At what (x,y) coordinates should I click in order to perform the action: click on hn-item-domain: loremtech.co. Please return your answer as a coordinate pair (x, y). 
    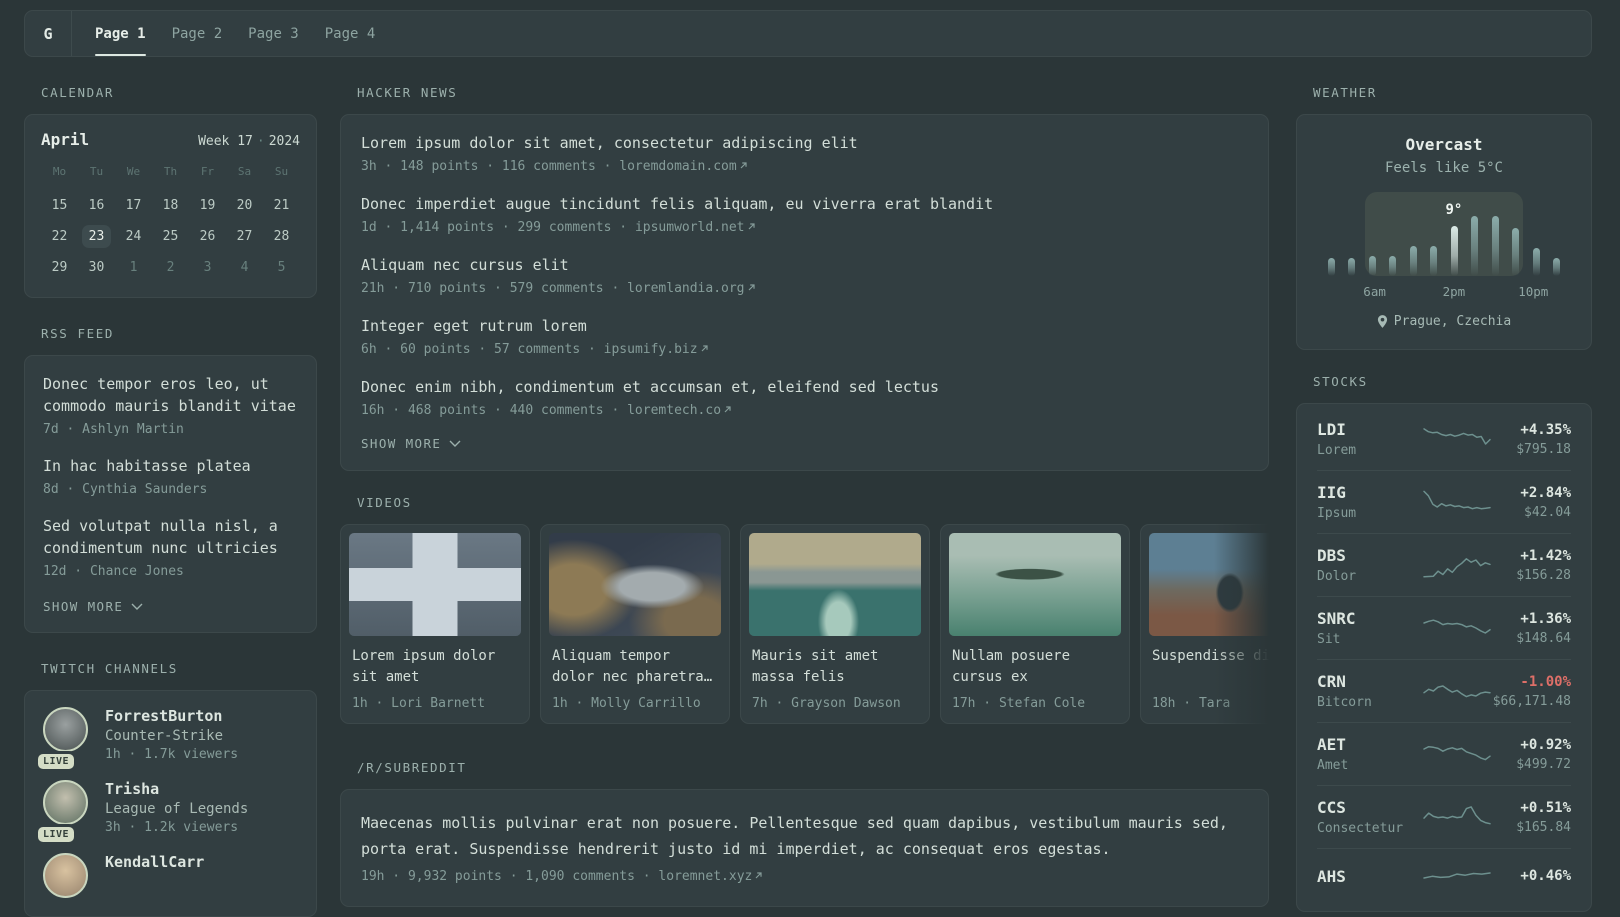
    Looking at the image, I should click on (674, 410).